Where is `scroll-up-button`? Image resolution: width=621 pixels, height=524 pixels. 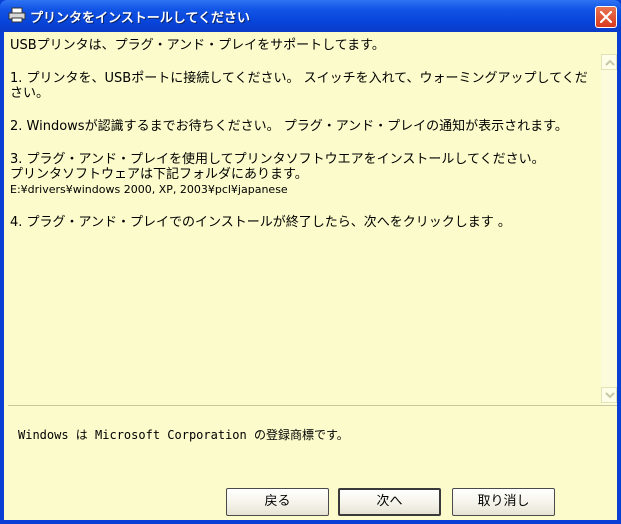 scroll-up-button is located at coordinates (609, 62).